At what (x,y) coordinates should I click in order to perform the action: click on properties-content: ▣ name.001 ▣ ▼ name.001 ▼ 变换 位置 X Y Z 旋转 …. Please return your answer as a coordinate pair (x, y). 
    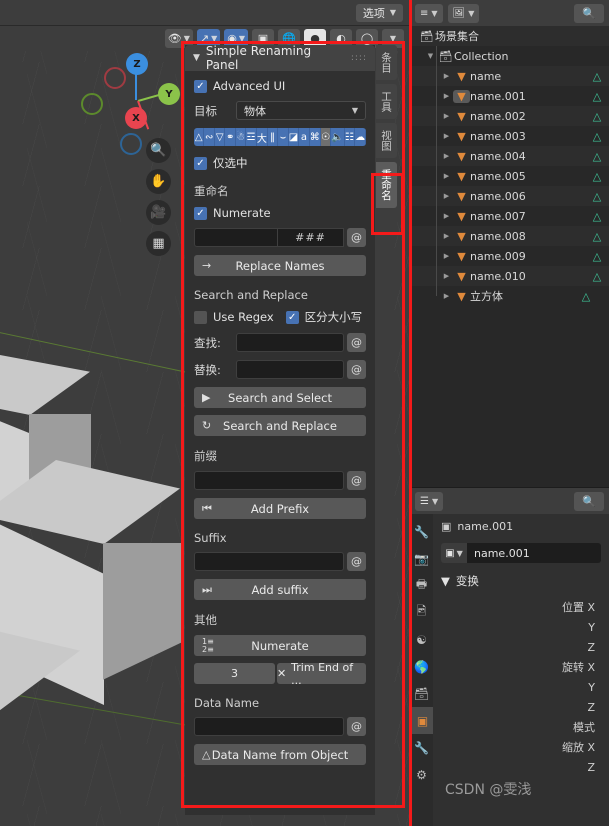
    Looking at the image, I should click on (521, 670).